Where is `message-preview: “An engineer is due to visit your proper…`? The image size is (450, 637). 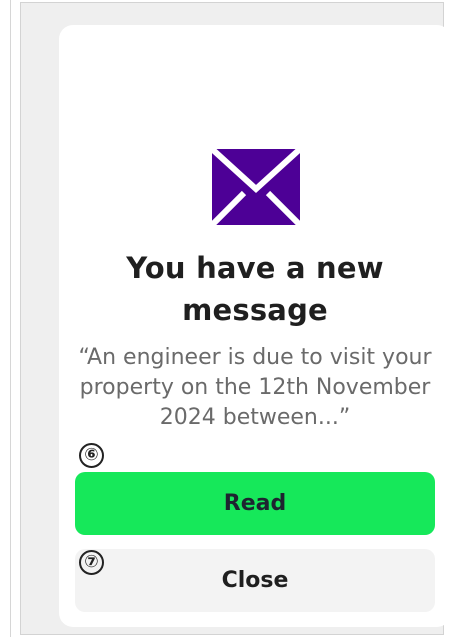
message-preview: “An engineer is due to visit your proper… is located at coordinates (255, 387).